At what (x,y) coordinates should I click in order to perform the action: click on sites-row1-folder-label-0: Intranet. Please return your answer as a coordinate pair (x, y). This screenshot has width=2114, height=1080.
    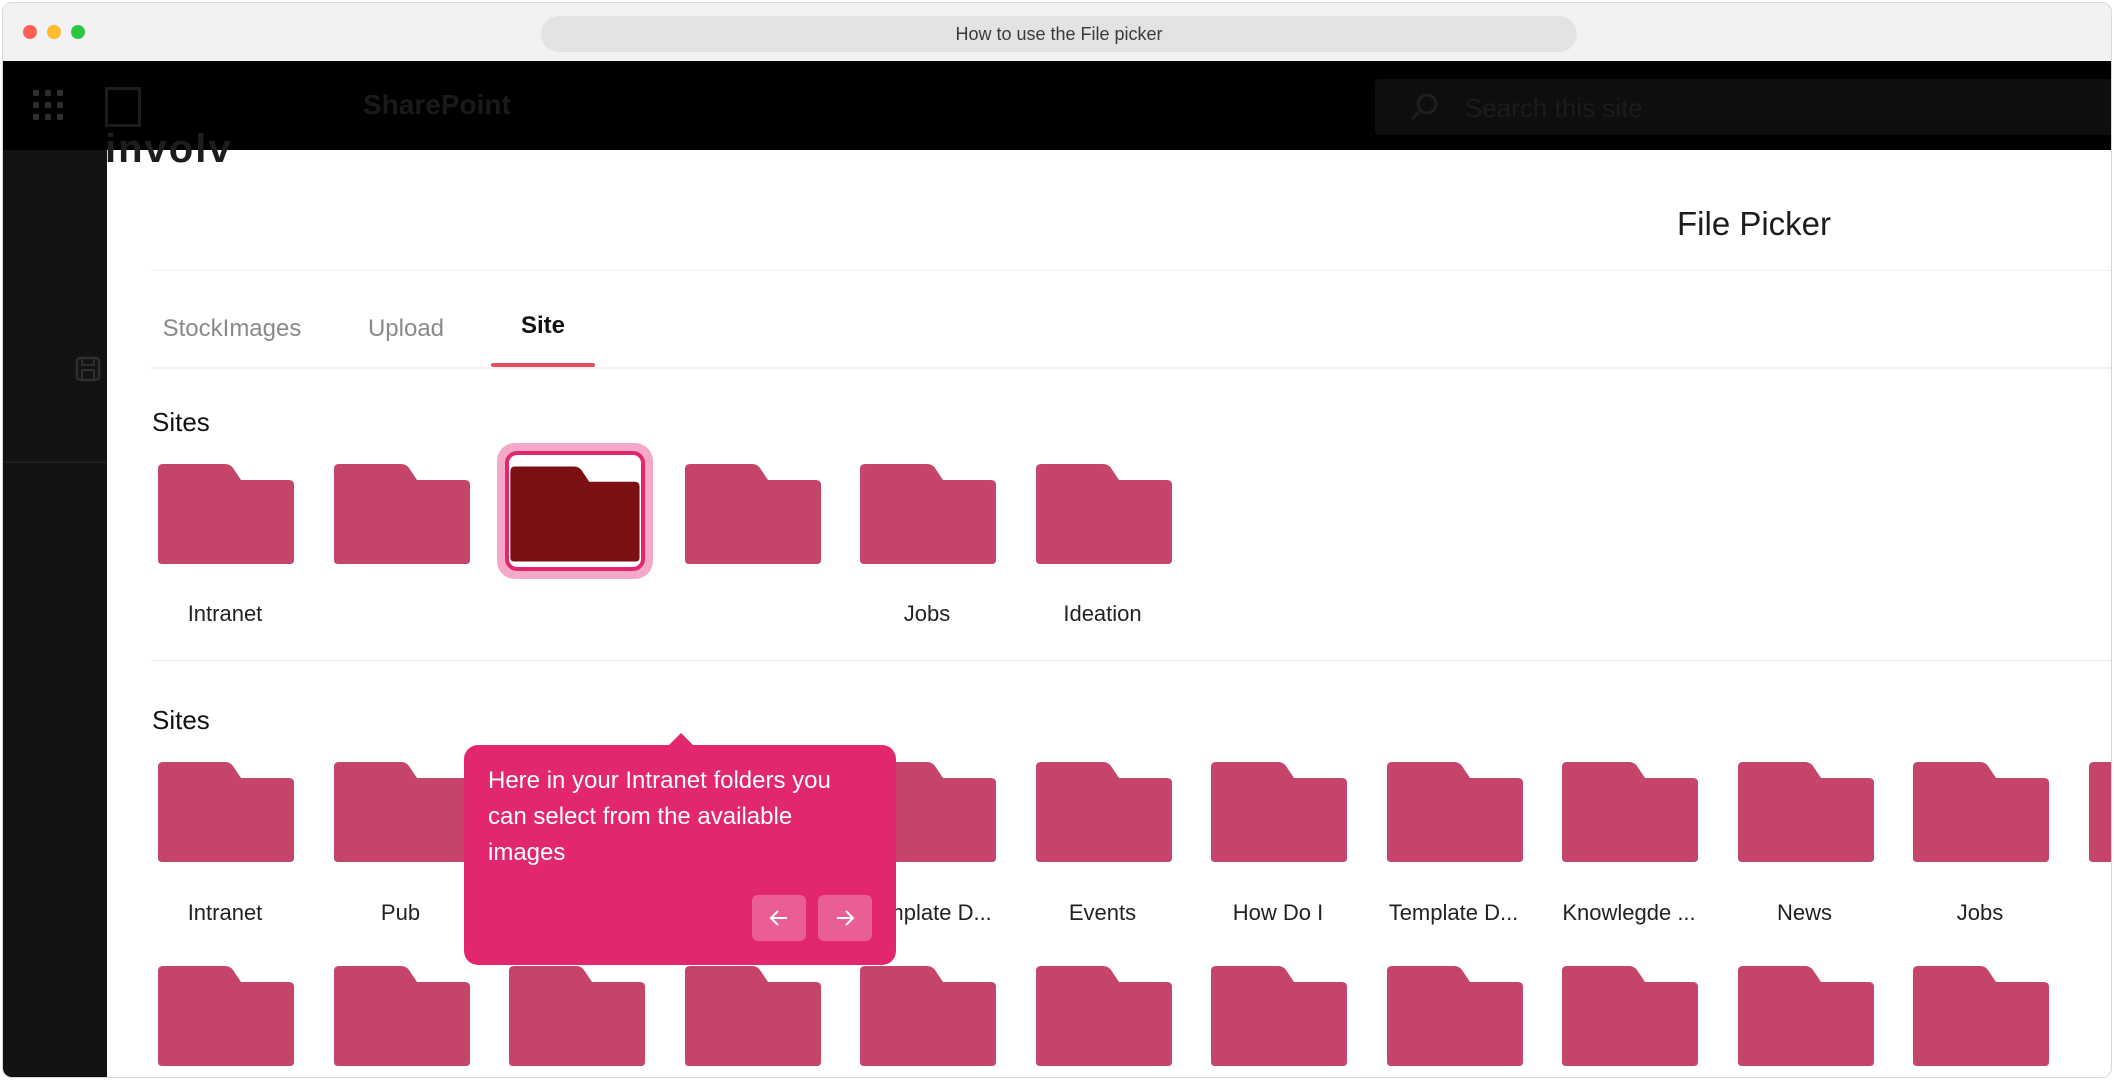
    Looking at the image, I should click on (225, 613).